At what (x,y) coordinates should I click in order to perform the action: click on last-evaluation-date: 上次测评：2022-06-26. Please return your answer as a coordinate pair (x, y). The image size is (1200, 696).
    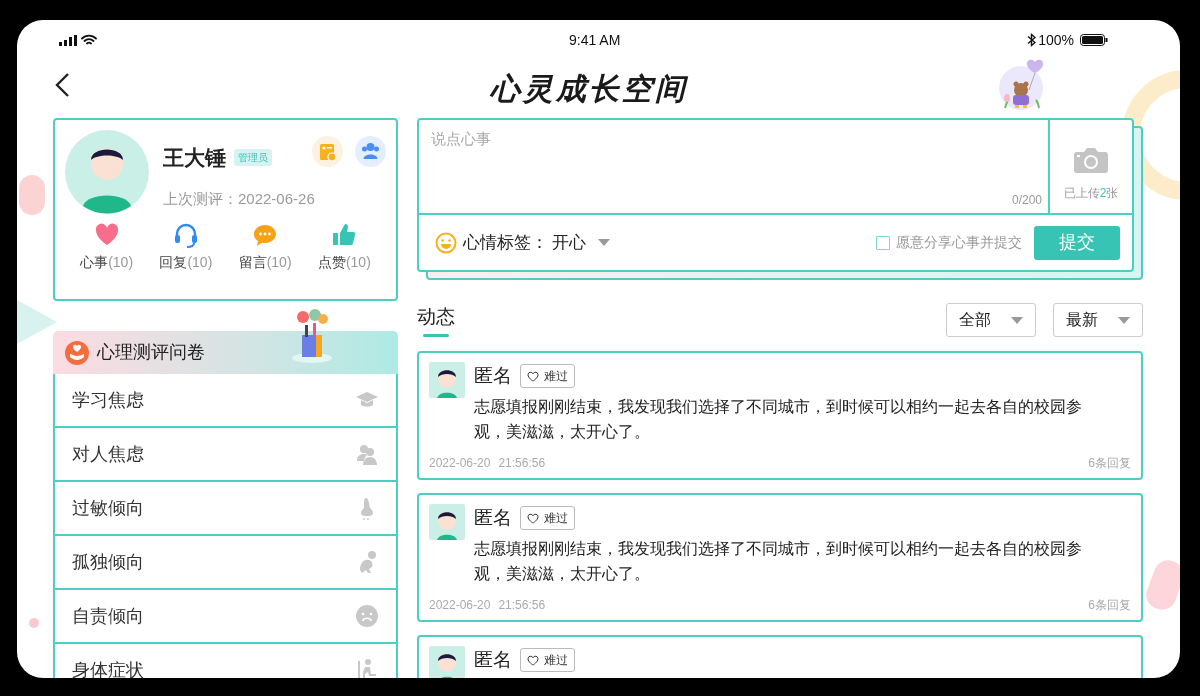
    Looking at the image, I should click on (239, 198).